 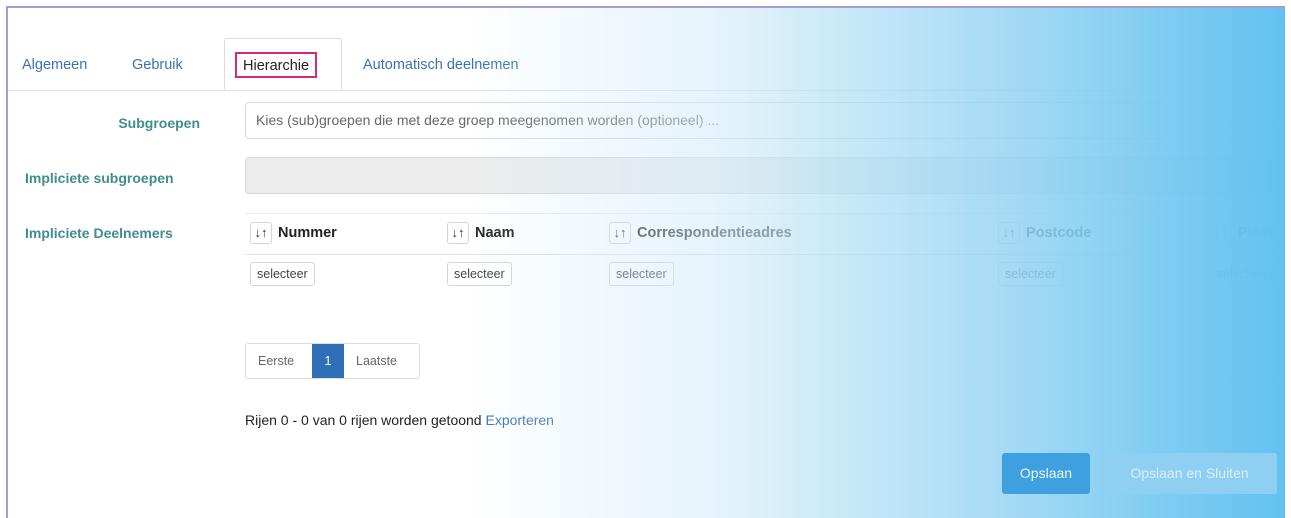 What do you see at coordinates (276, 361) in the screenshot?
I see `page-first: Eerste` at bounding box center [276, 361].